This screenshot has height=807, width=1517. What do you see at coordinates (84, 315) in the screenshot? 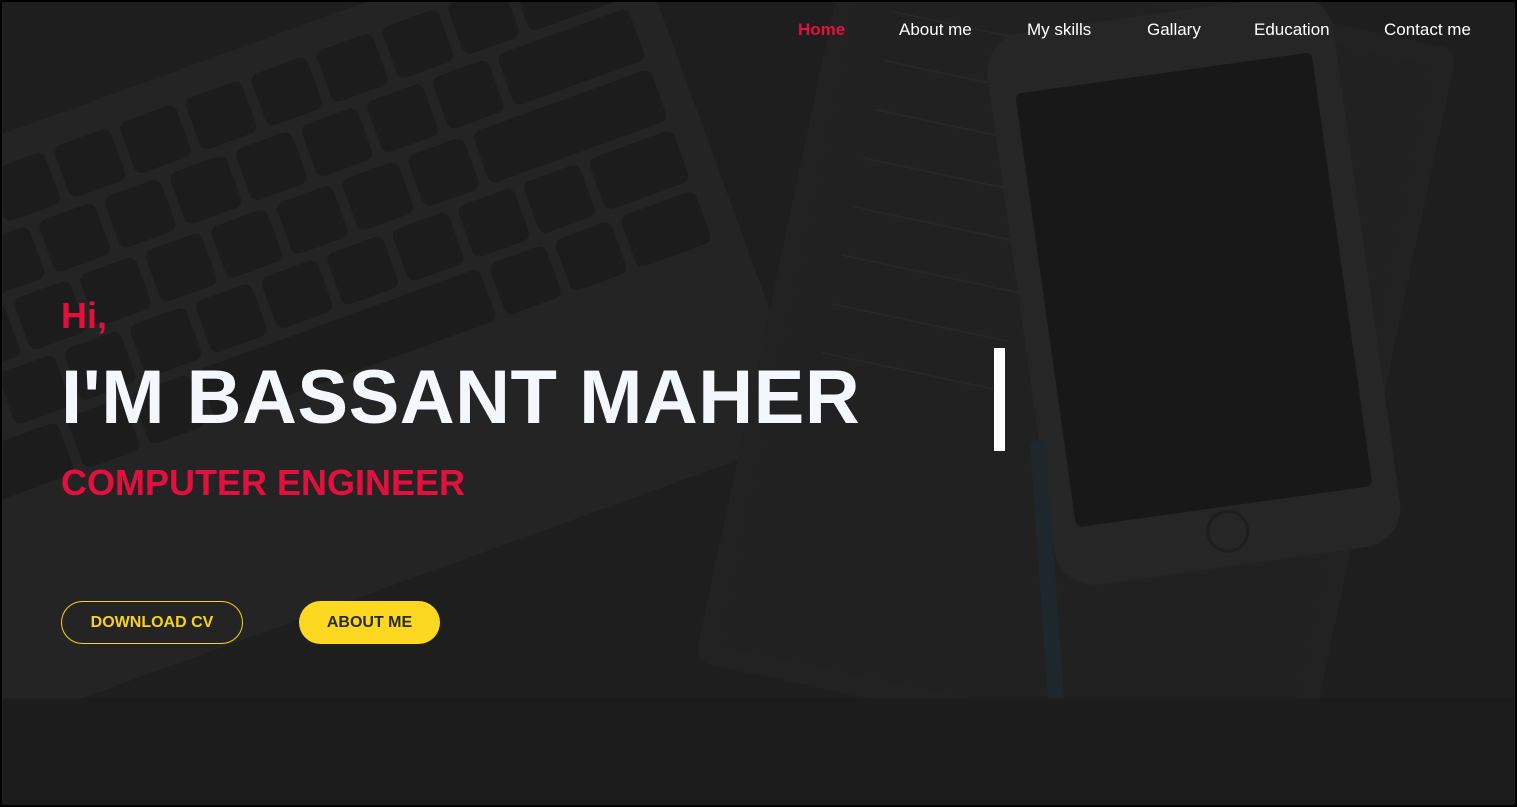
I see `hero-greeting: Hi,` at bounding box center [84, 315].